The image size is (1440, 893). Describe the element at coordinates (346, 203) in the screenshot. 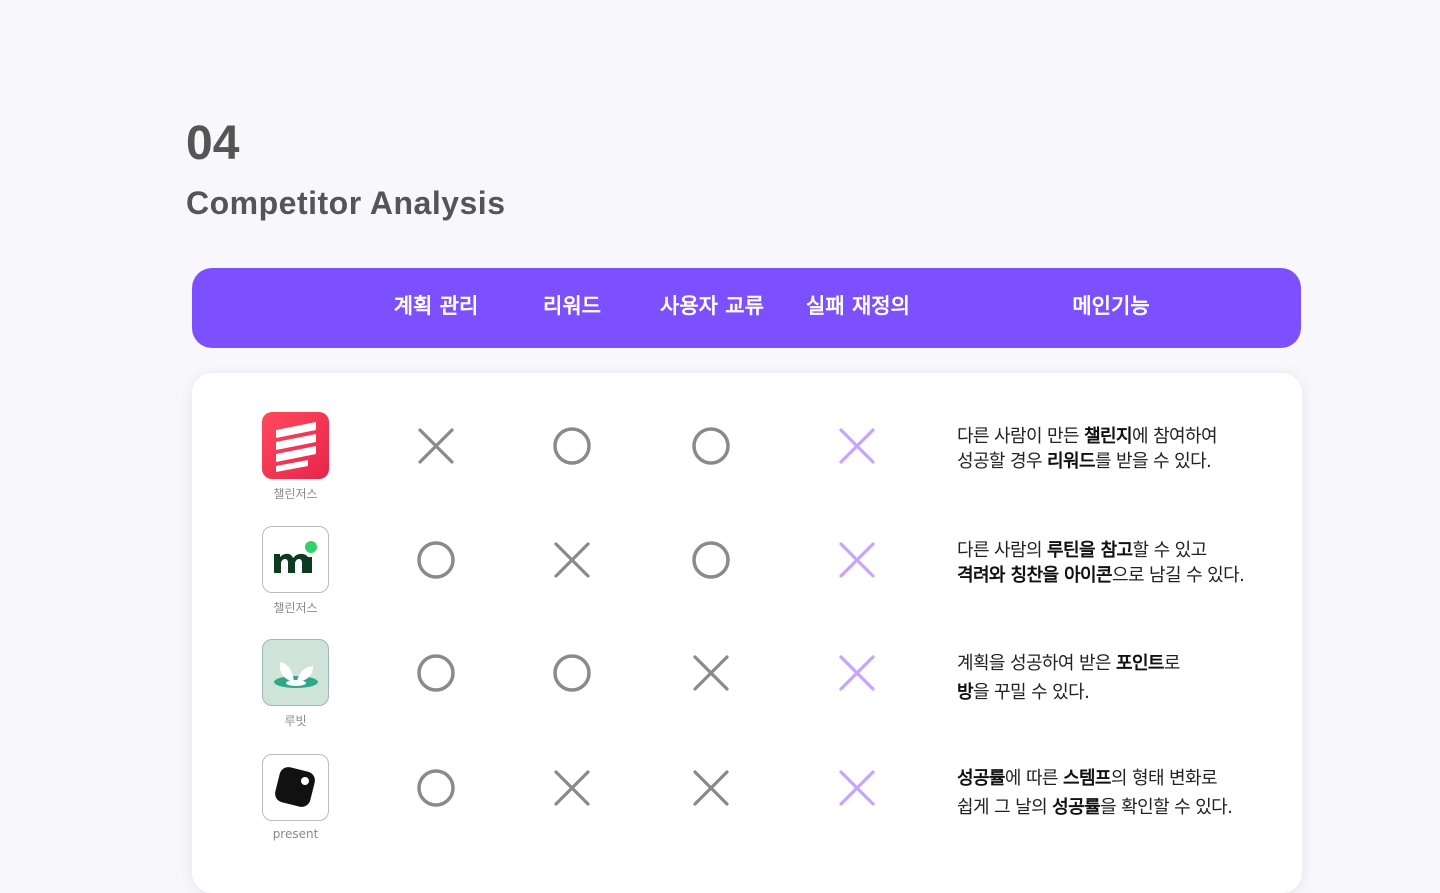

I see `section-title: Competitor Analysis` at that location.